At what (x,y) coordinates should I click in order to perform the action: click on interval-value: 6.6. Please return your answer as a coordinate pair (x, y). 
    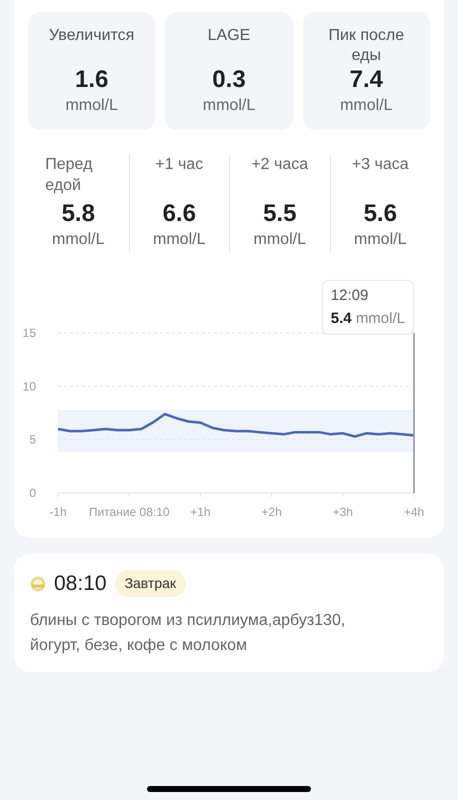
    Looking at the image, I should click on (179, 214).